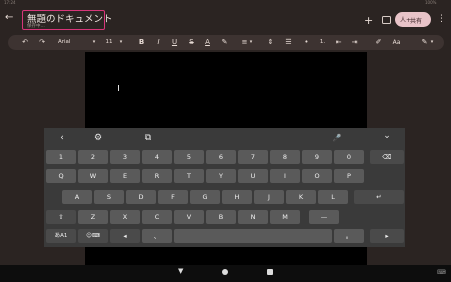 The height and width of the screenshot is (282, 451). What do you see at coordinates (416, 21) in the screenshot?
I see `share-label: 共有` at bounding box center [416, 21].